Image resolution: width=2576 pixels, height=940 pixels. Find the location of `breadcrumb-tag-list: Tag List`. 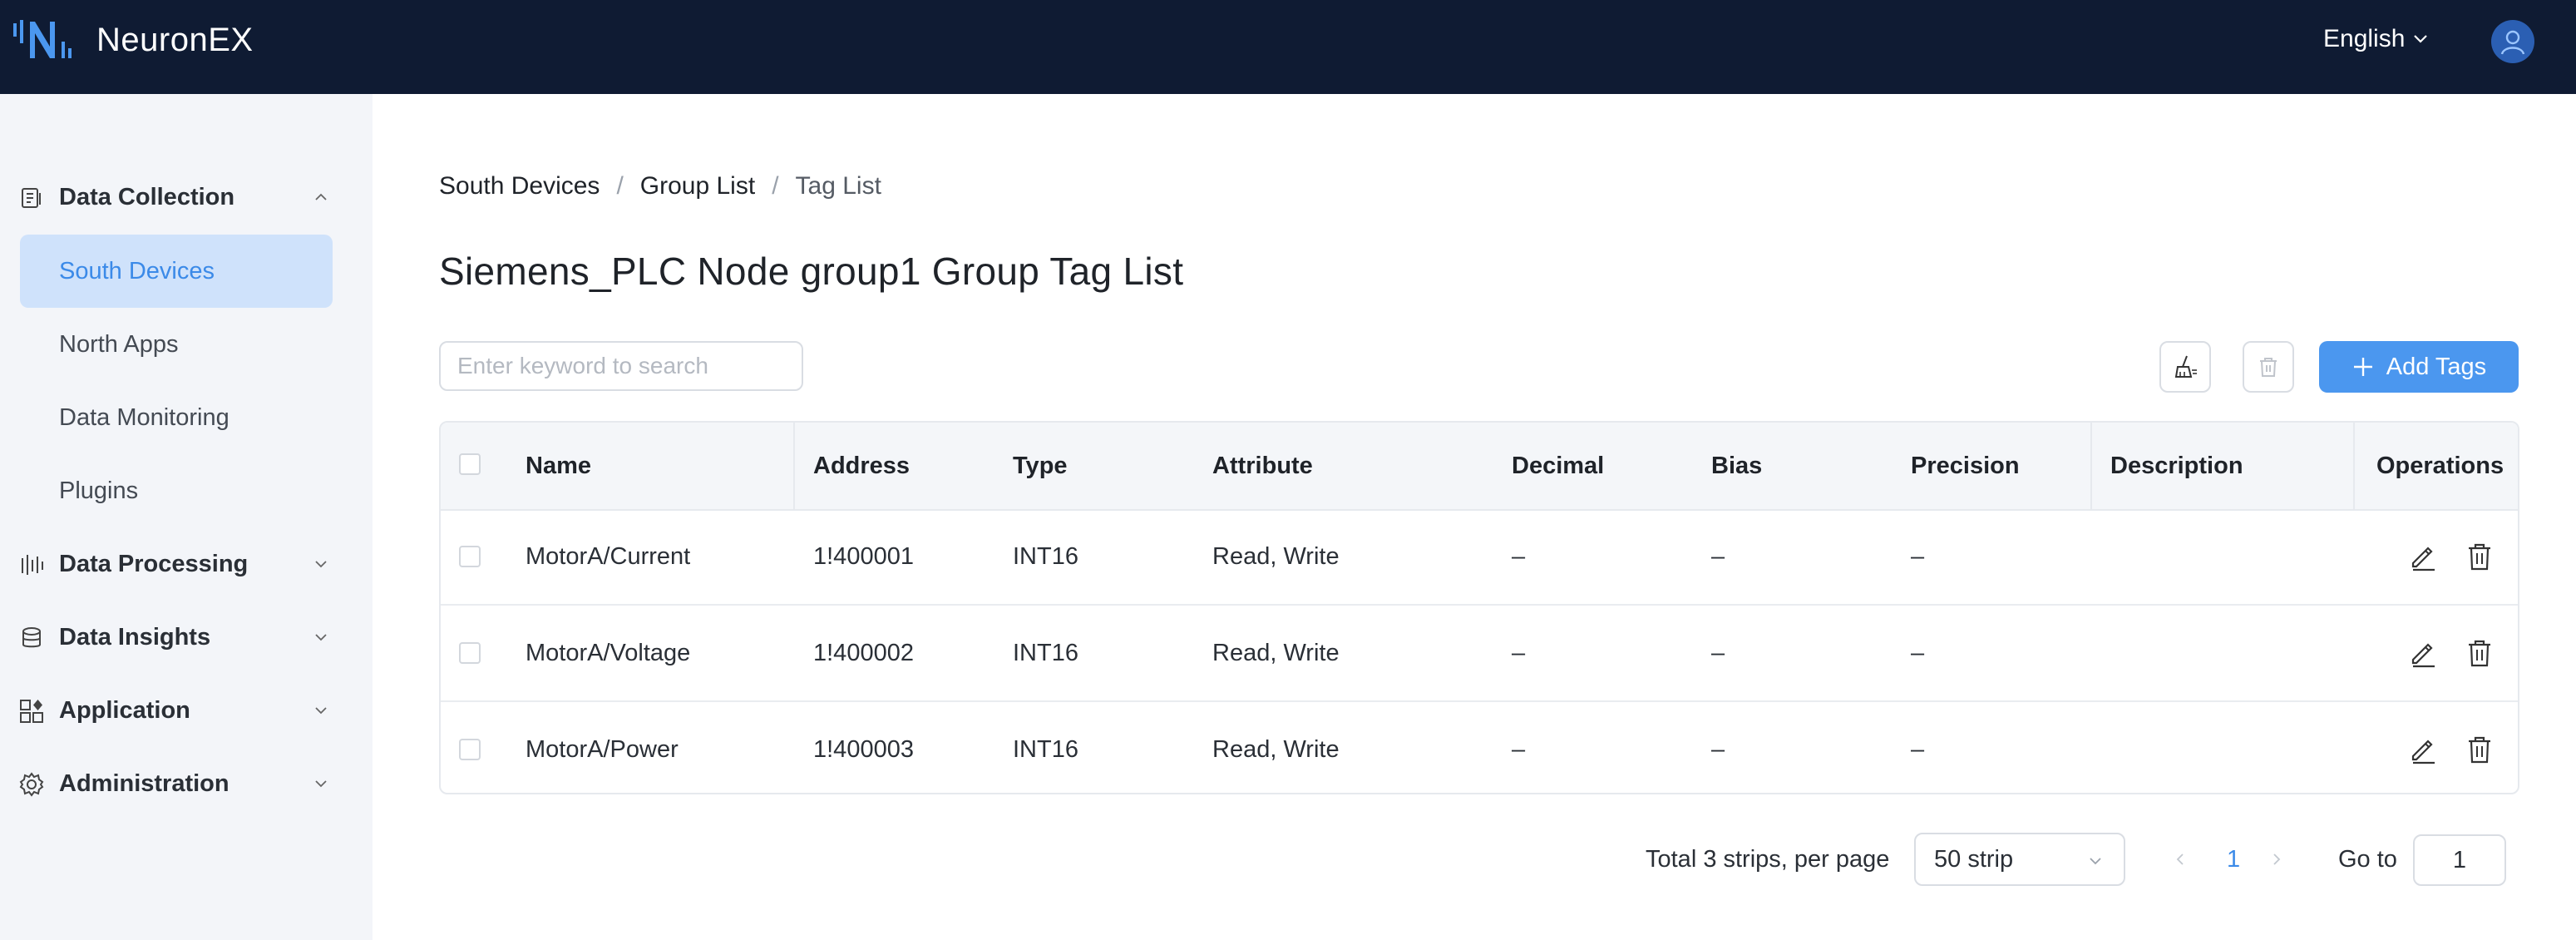

breadcrumb-tag-list: Tag List is located at coordinates (838, 186).